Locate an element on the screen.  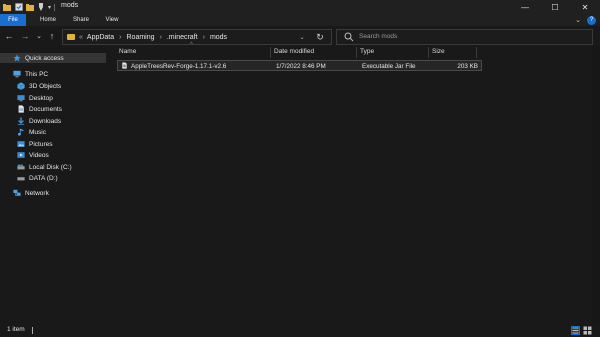
tab-view: View is located at coordinates (112, 20).